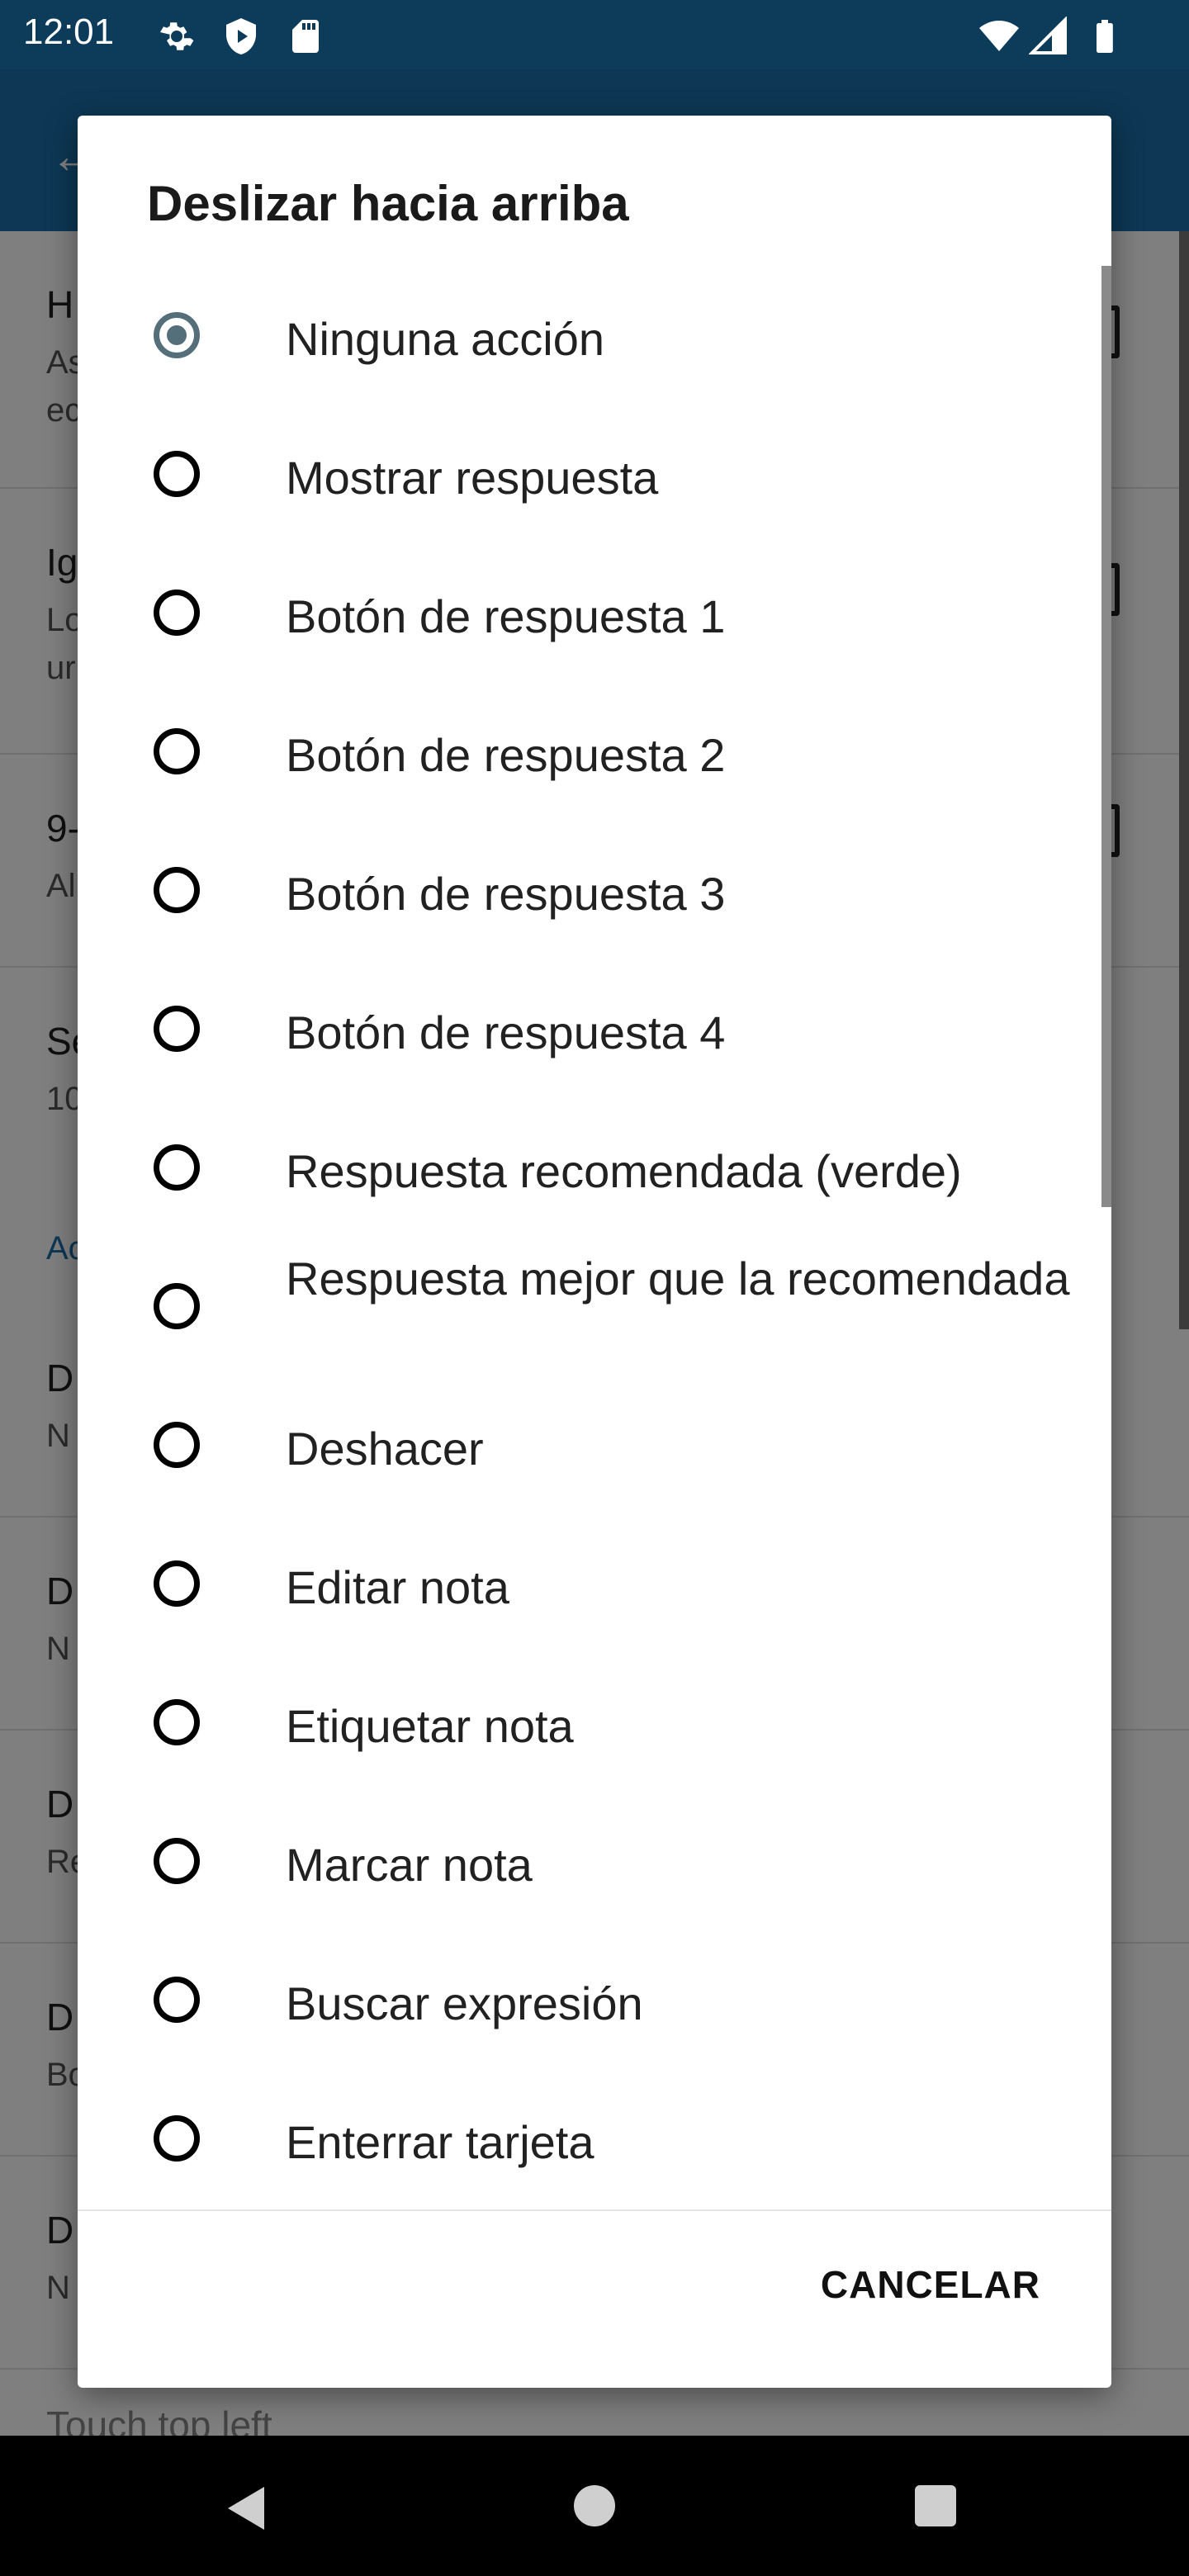 The width and height of the screenshot is (1189, 2576). I want to click on option-label: Respuesta recomendada (verde), so click(624, 1171).